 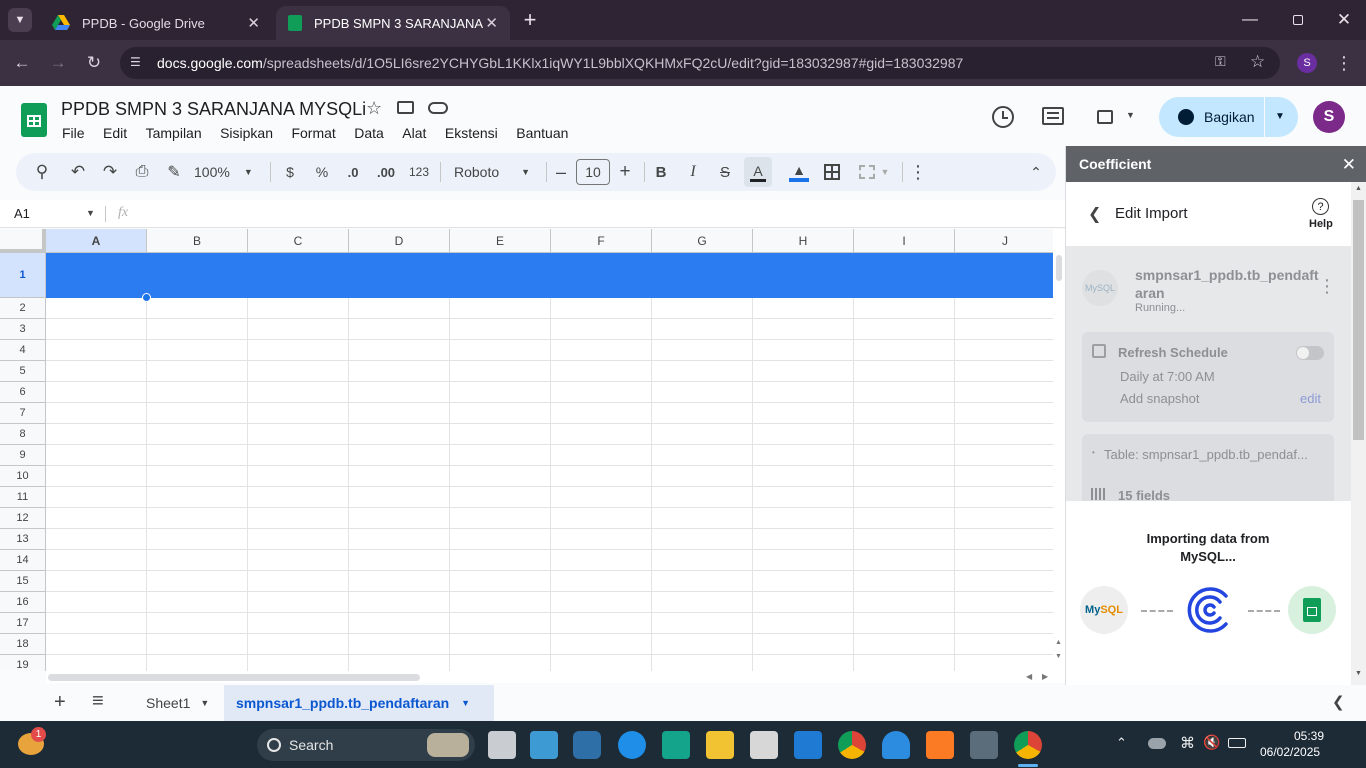 I want to click on star-icon: ☆, so click(x=374, y=108).